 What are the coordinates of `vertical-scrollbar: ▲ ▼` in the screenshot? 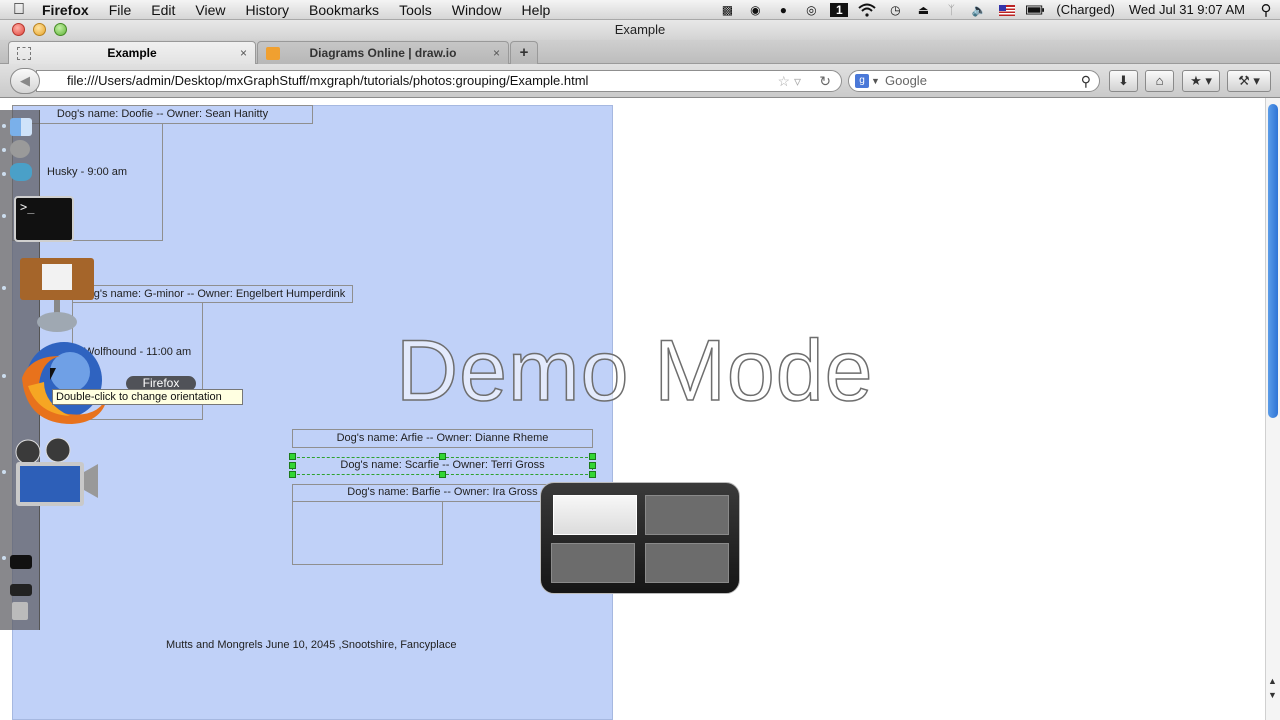 It's located at (1272, 409).